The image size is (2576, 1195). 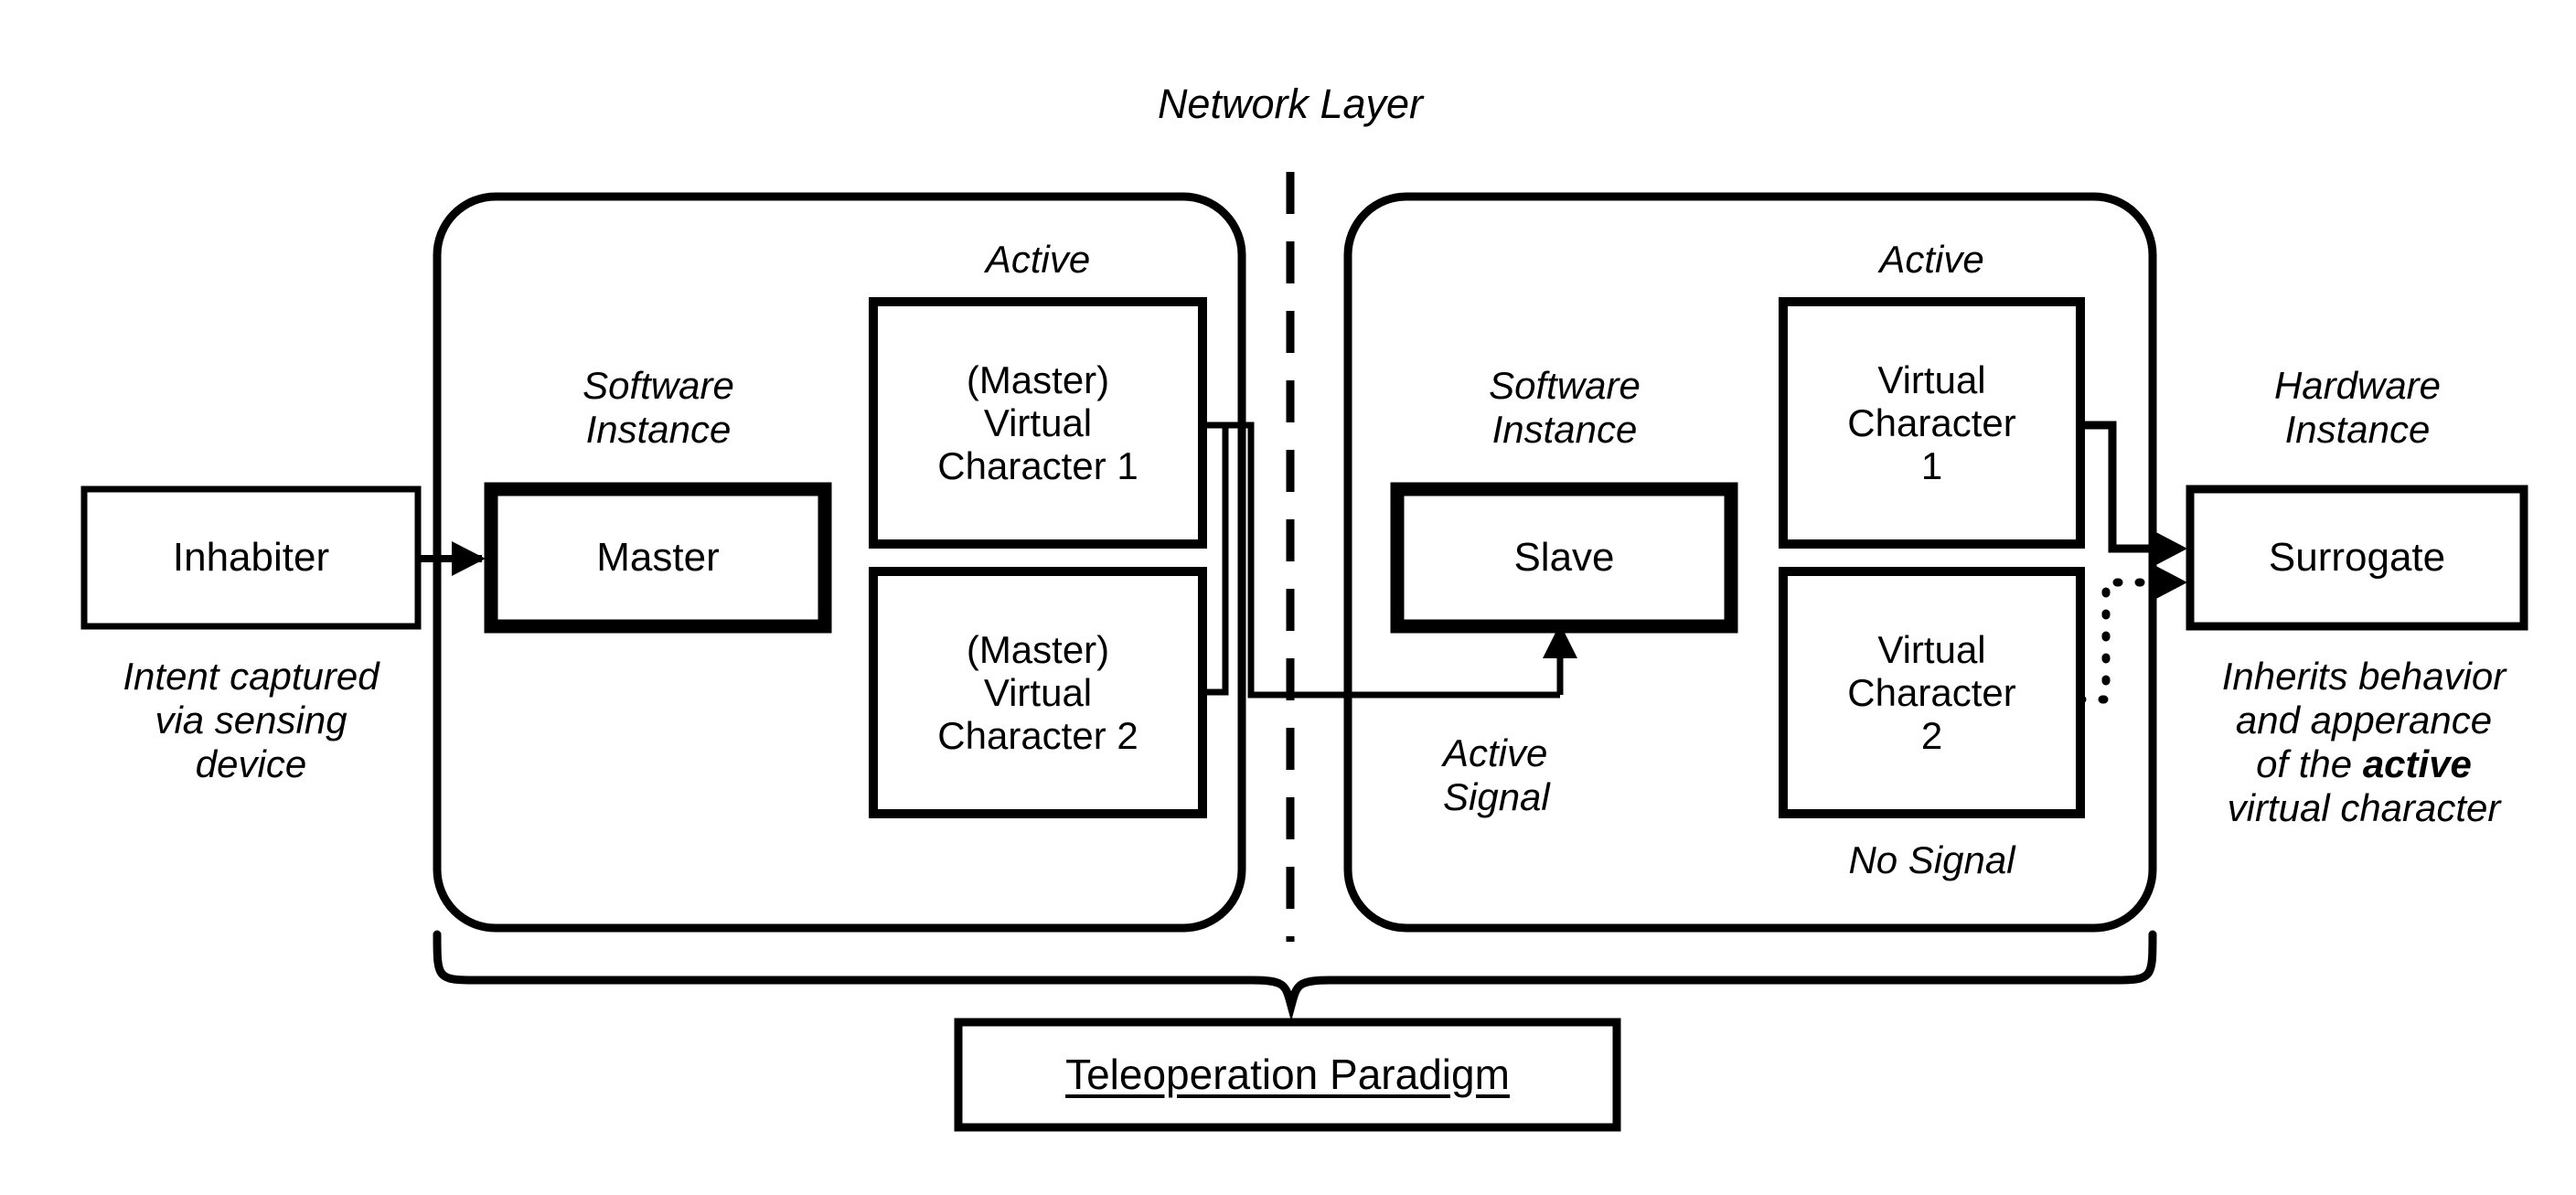 I want to click on teleoperation-paradigm-text: Teleoperation Paradigm, so click(x=1287, y=1074).